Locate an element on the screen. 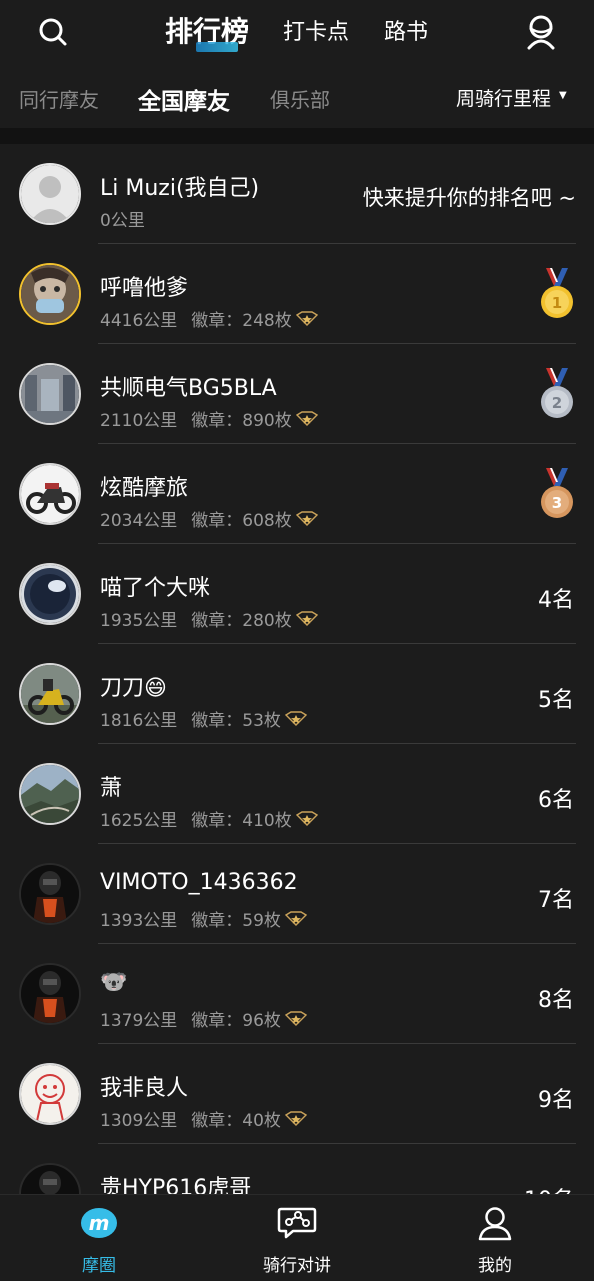  nav-label-mine: 我的 is located at coordinates (495, 1266).